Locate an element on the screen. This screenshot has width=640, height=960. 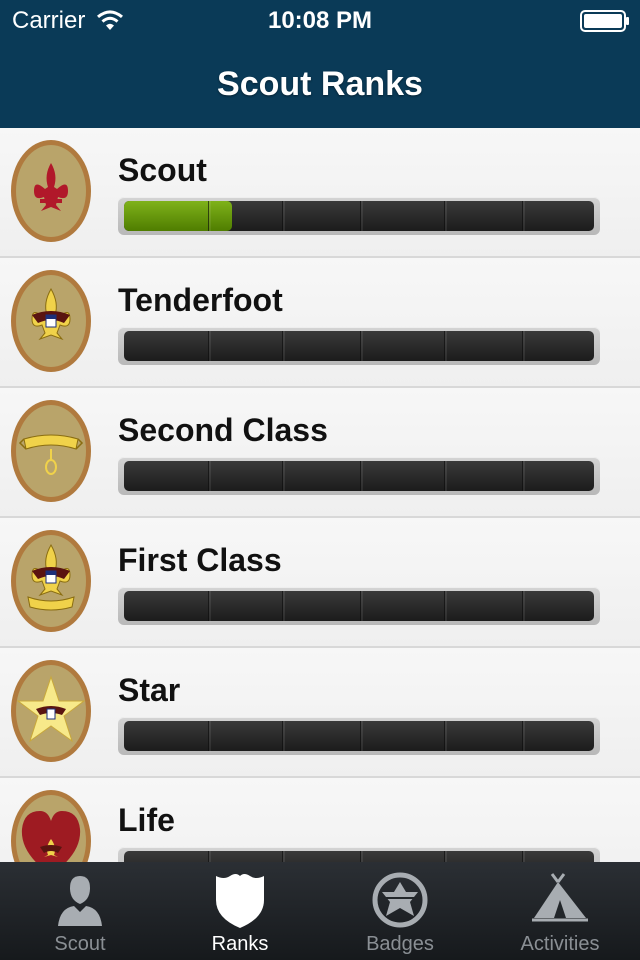
rank-name: Life is located at coordinates (146, 820).